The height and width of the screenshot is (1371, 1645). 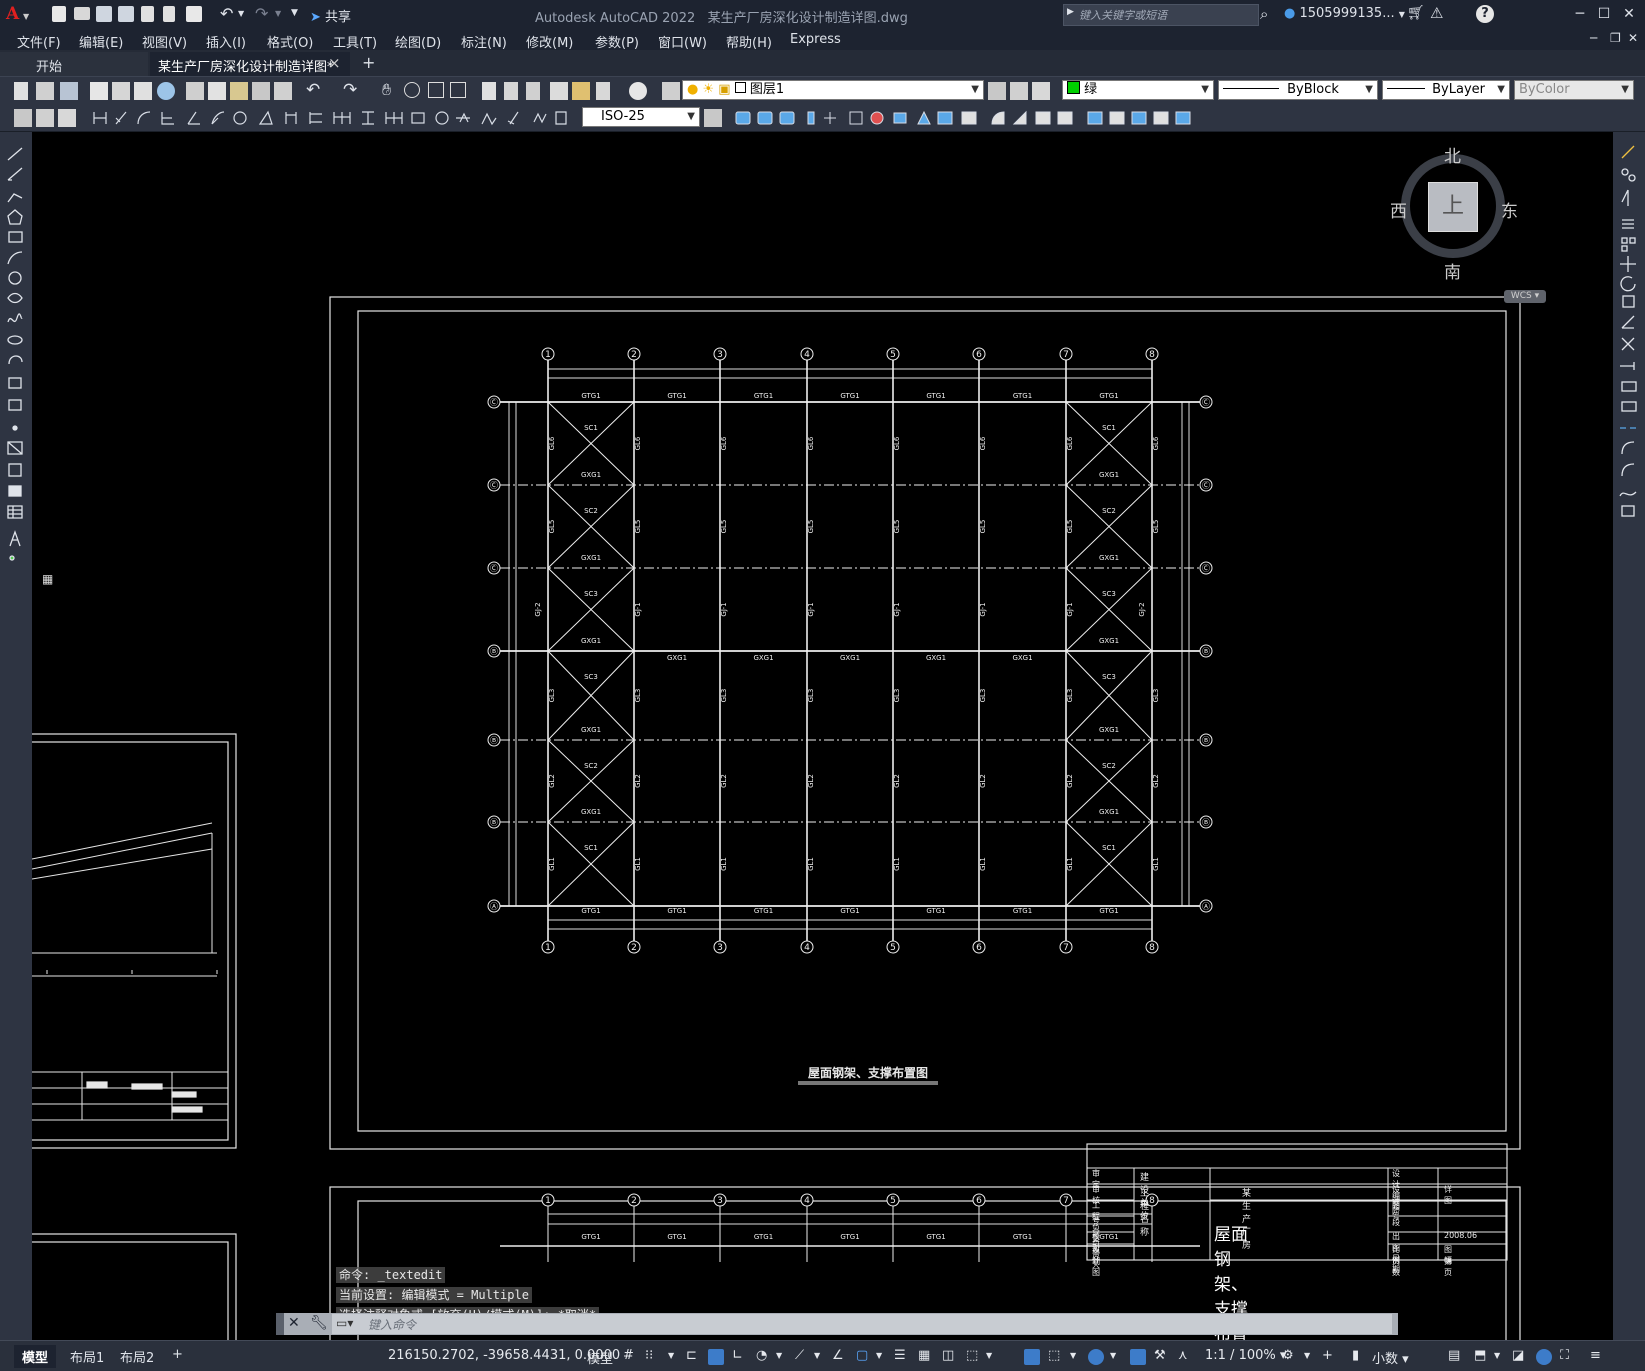 What do you see at coordinates (355, 41) in the screenshot?
I see `menu-tools: 工具(T)` at bounding box center [355, 41].